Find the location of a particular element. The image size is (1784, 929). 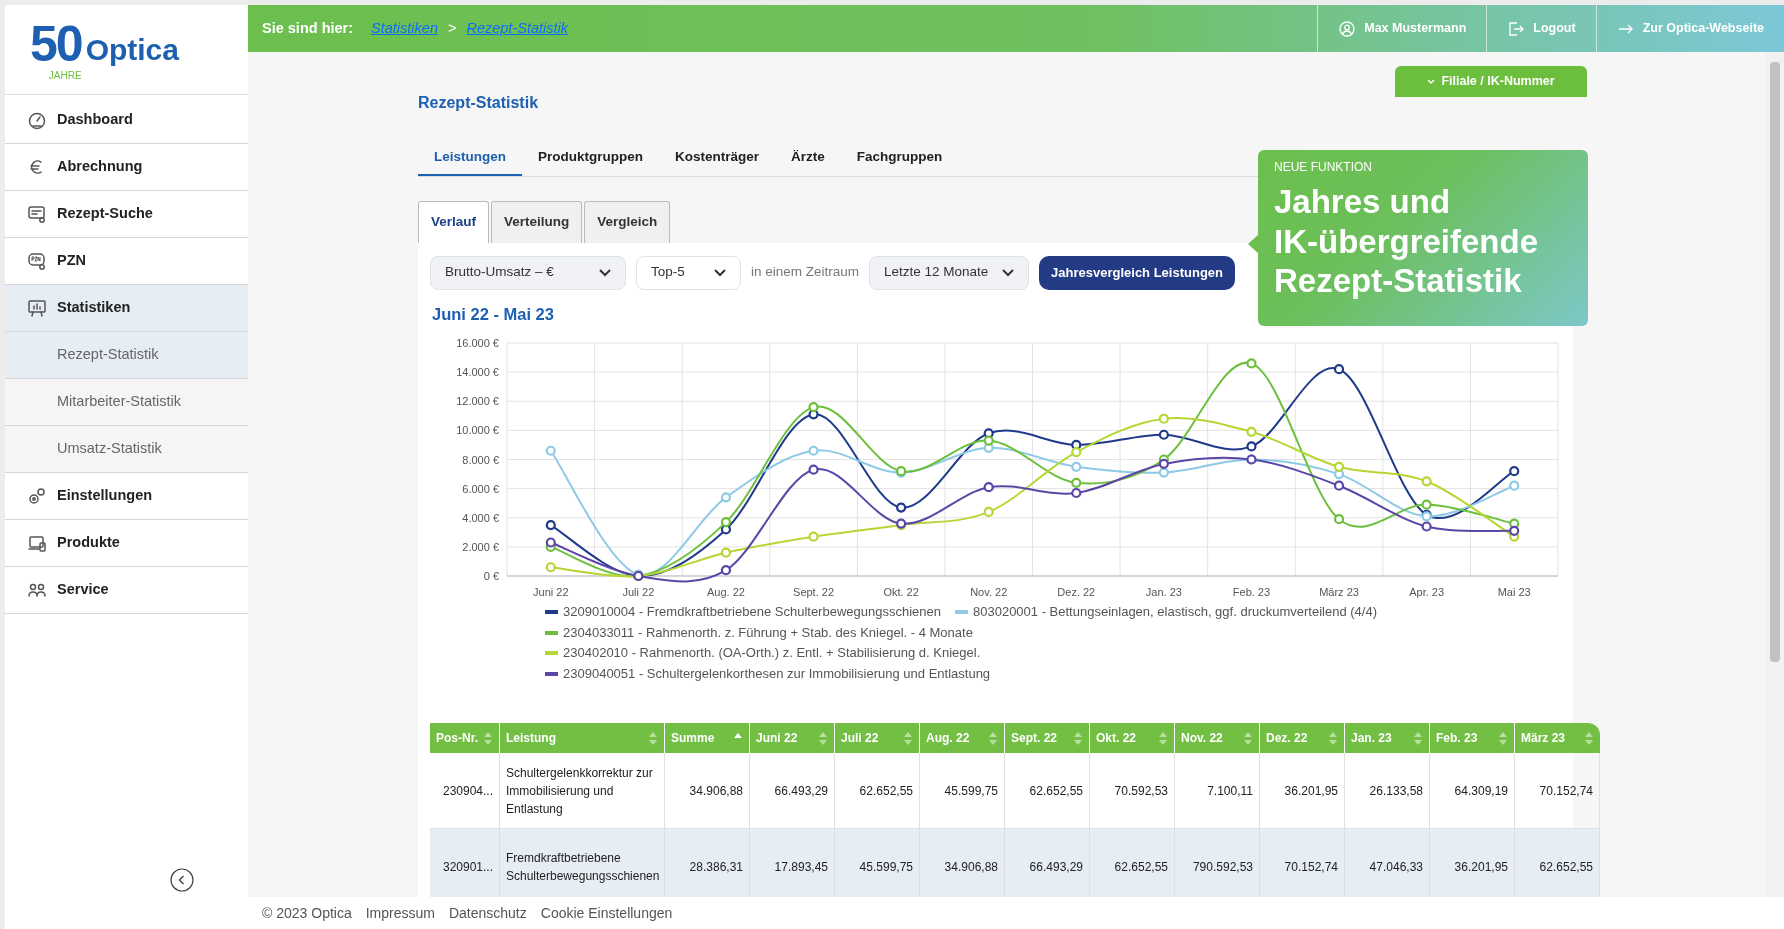

table-cell: 70.152,74 is located at coordinates (1302, 863).